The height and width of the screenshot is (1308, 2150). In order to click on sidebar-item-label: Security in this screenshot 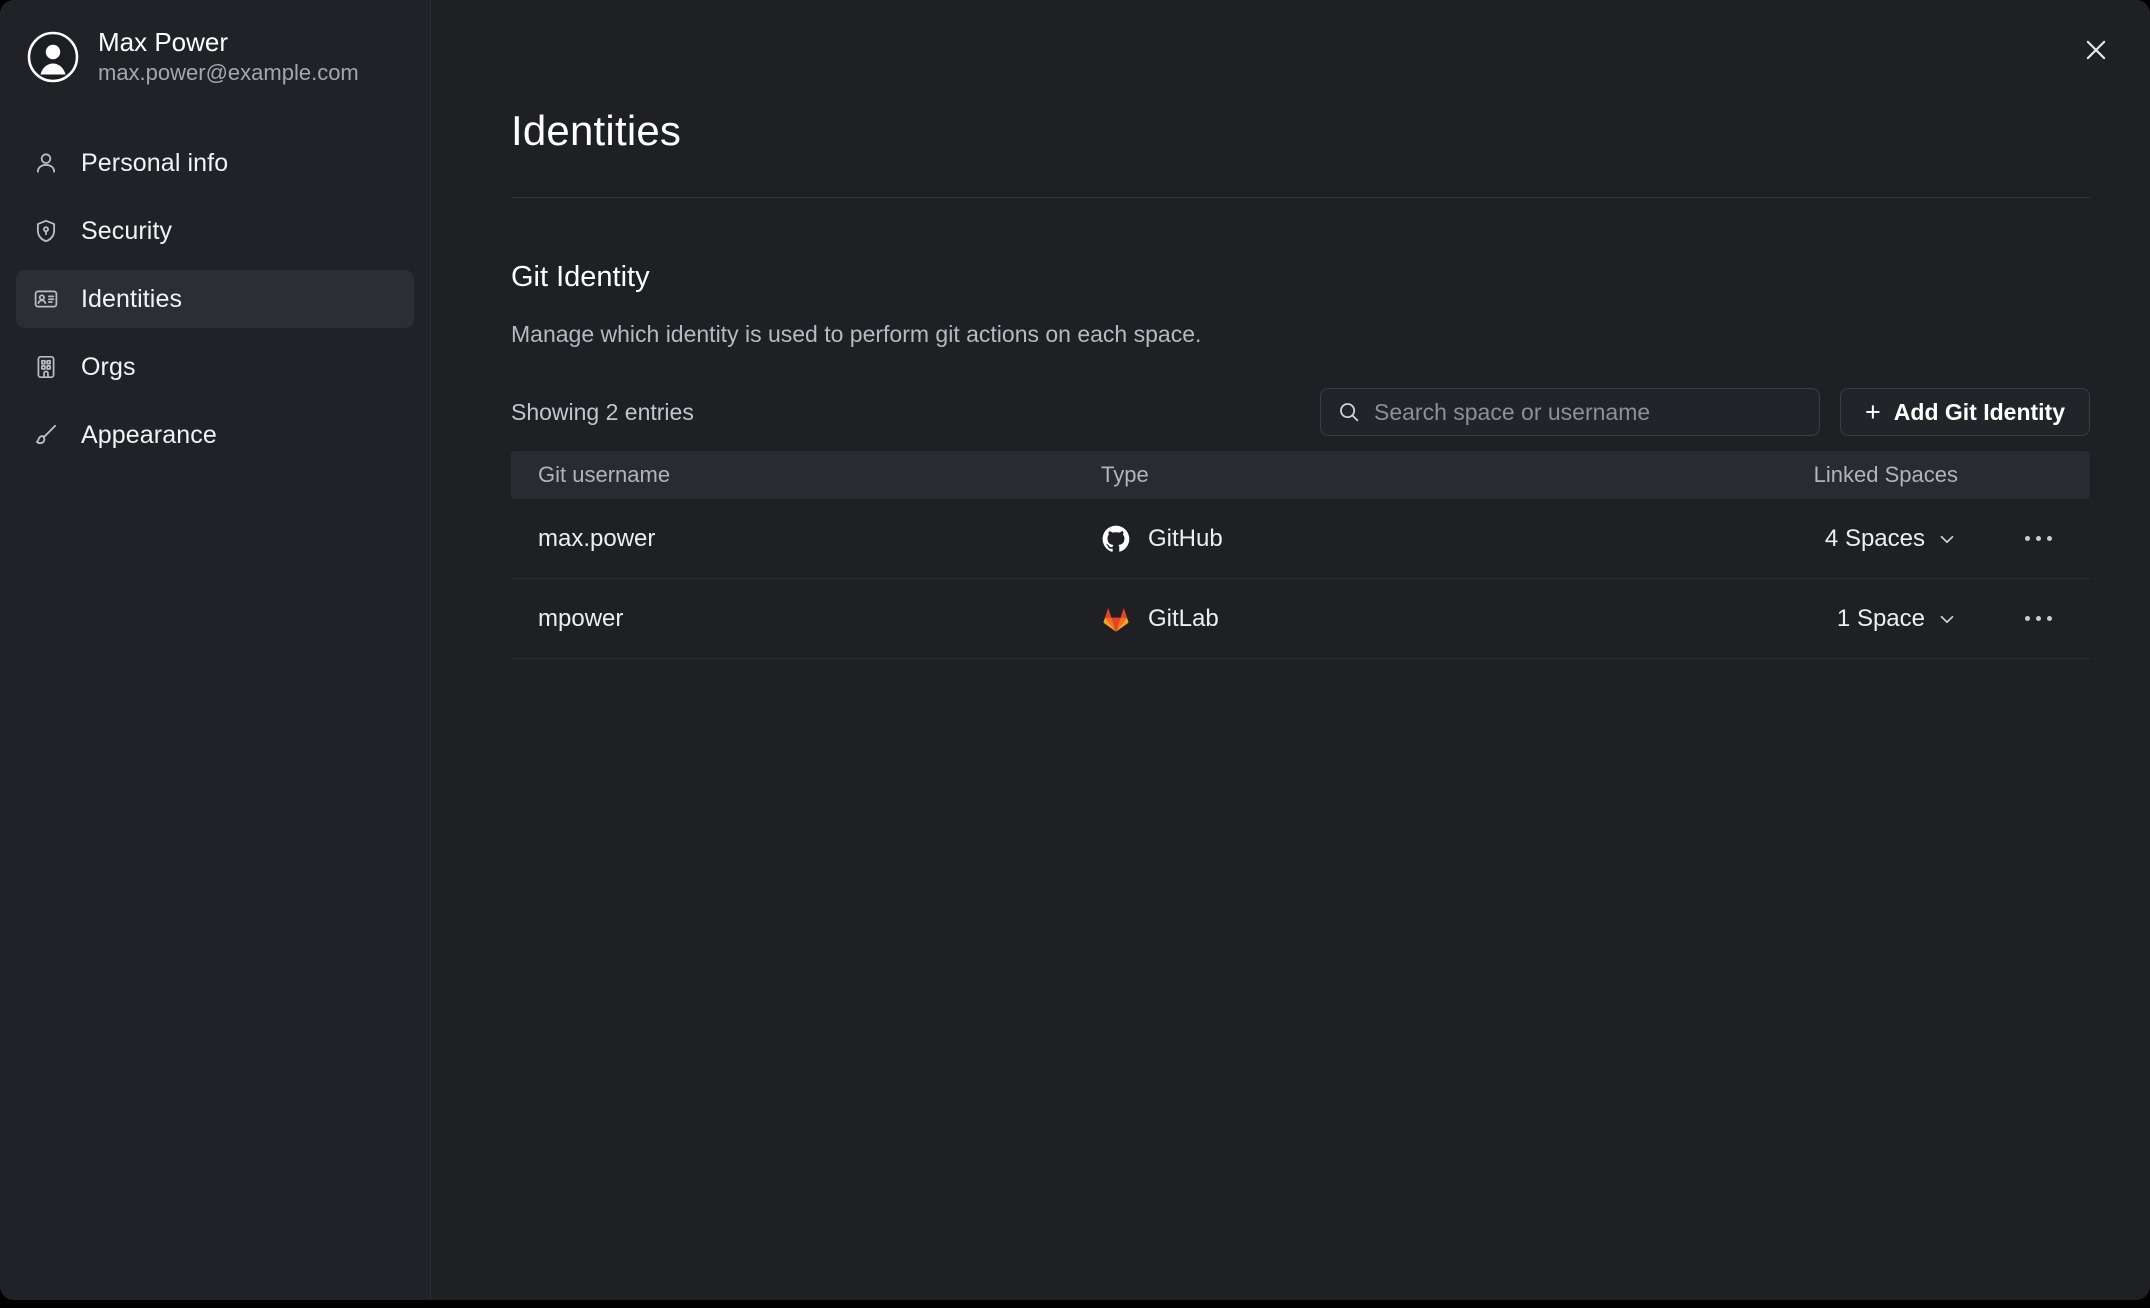, I will do `click(127, 231)`.